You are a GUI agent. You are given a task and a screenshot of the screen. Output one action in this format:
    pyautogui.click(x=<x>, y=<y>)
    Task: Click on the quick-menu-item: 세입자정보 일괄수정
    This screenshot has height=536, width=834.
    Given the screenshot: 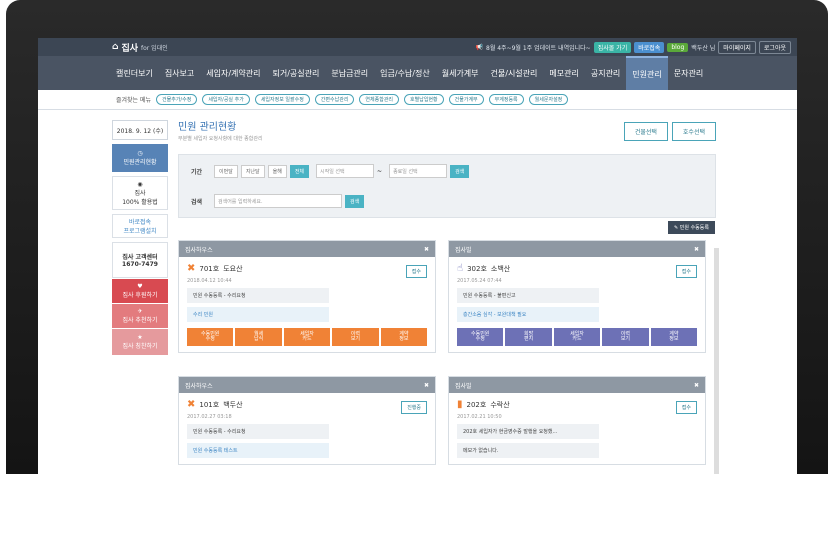 What is the action you would take?
    pyautogui.click(x=282, y=99)
    